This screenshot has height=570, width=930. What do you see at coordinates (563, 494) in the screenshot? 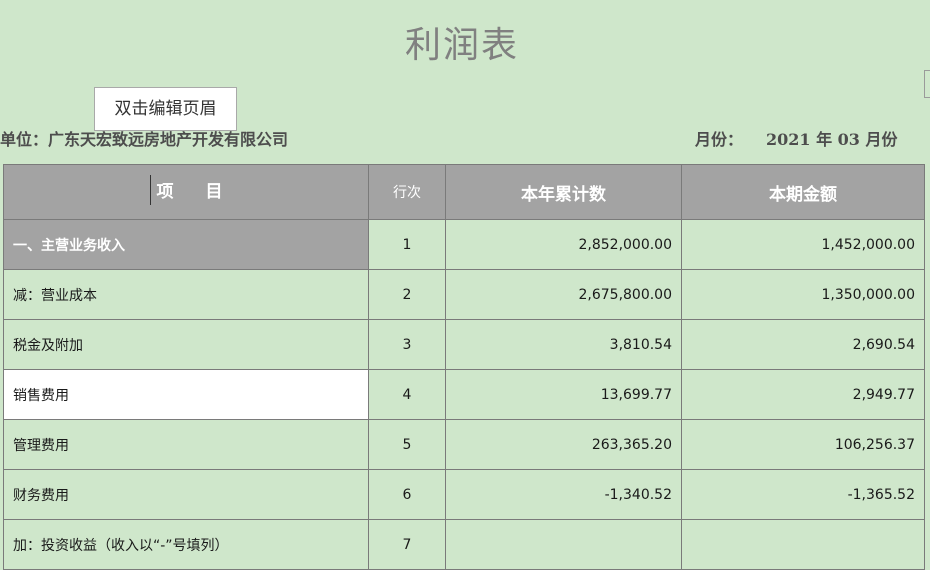
I see `row-ytd-cell: -1,340.52` at bounding box center [563, 494].